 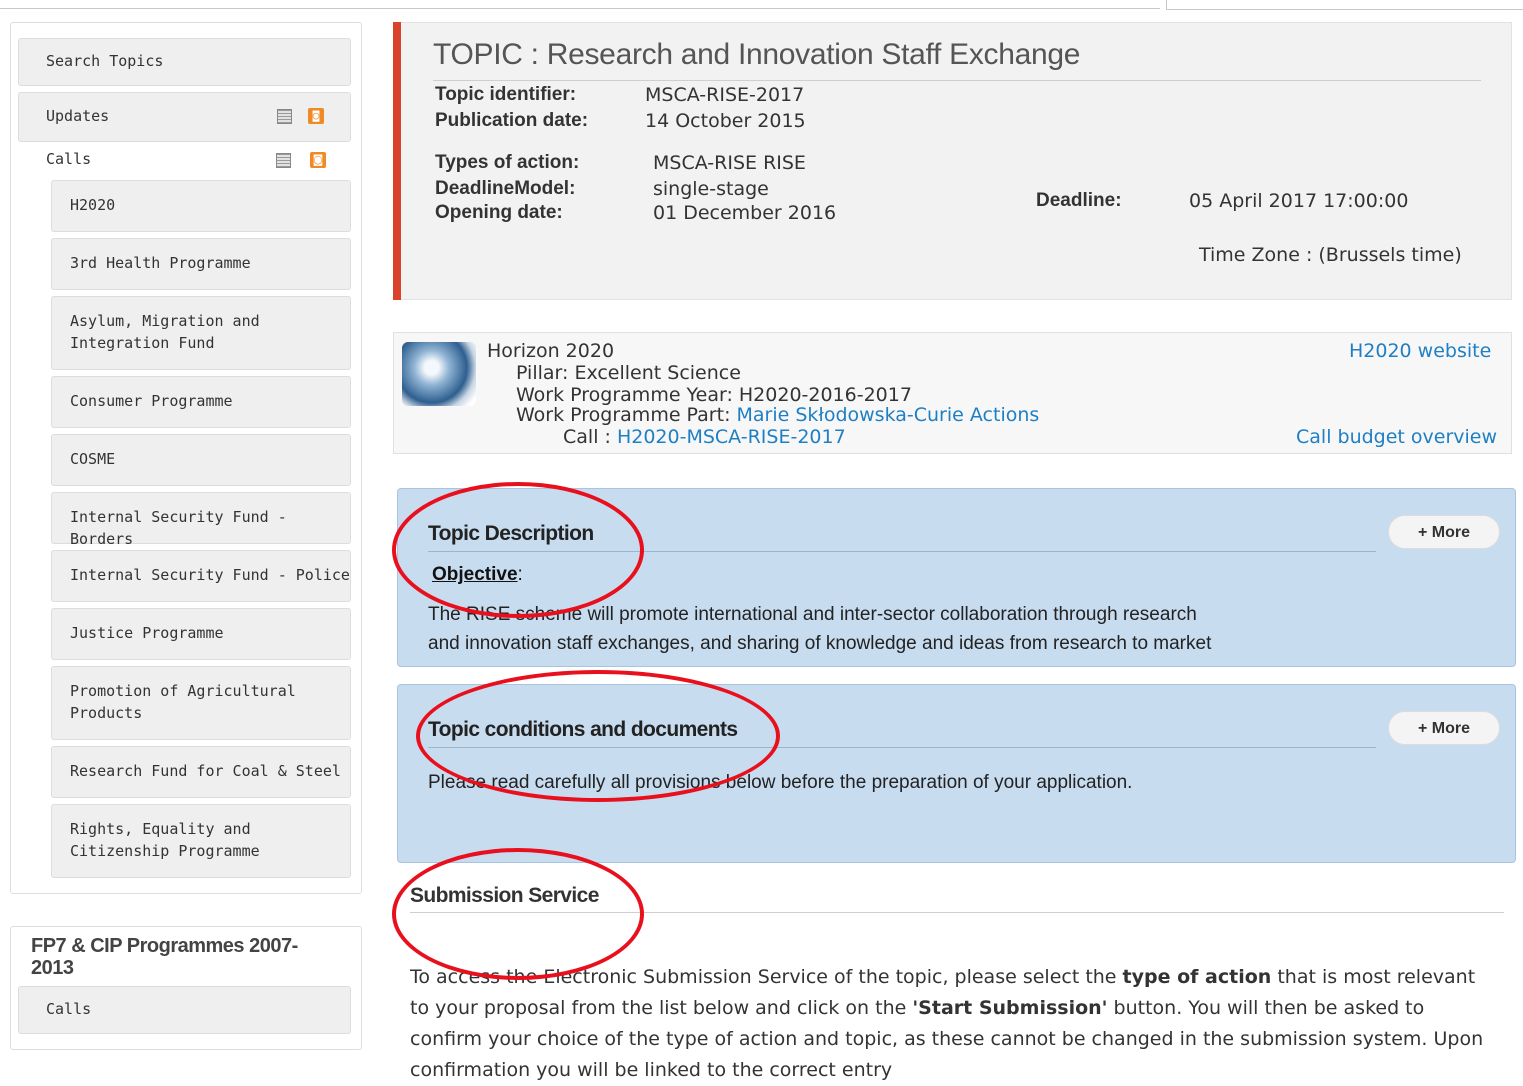 I want to click on sidebar-item-label: Search Topics, so click(x=105, y=61).